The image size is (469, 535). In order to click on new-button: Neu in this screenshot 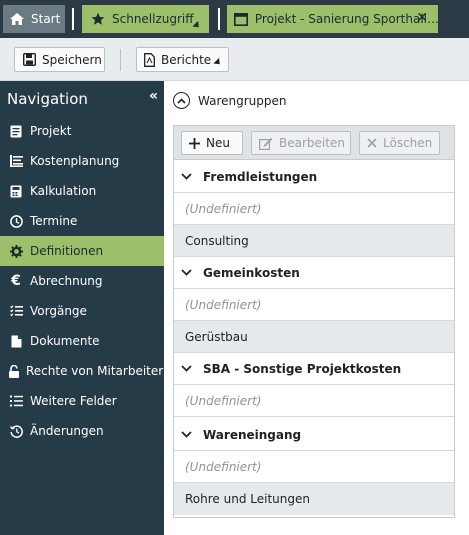, I will do `click(212, 143)`.